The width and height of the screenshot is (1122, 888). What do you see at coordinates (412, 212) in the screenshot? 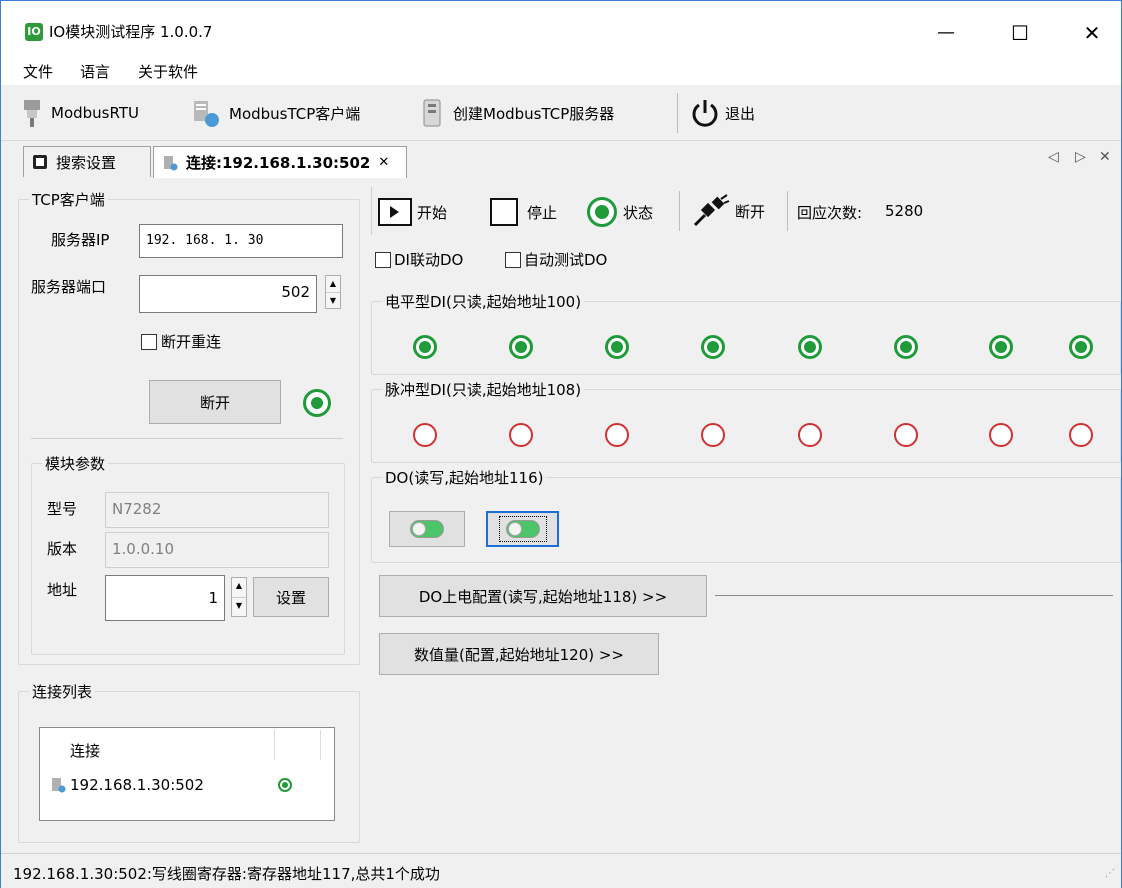
I see `start-button: 开始` at bounding box center [412, 212].